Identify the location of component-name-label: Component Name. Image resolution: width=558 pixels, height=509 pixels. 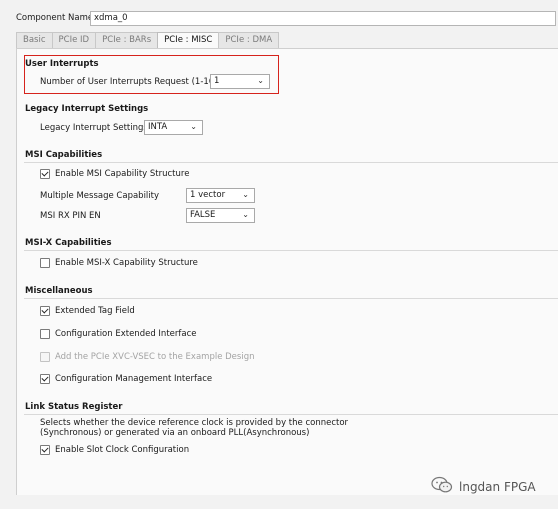
(55, 18).